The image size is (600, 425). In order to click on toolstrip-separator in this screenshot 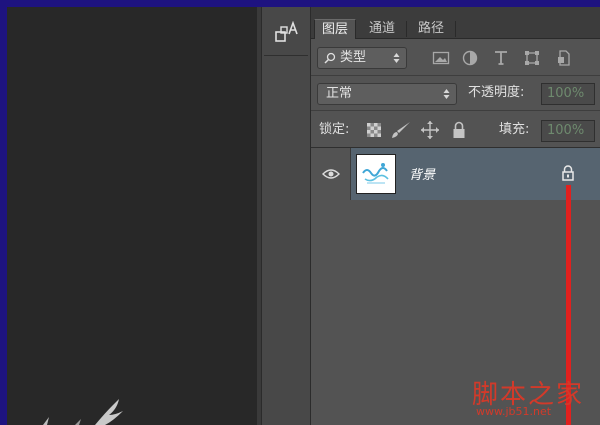, I will do `click(286, 55)`.